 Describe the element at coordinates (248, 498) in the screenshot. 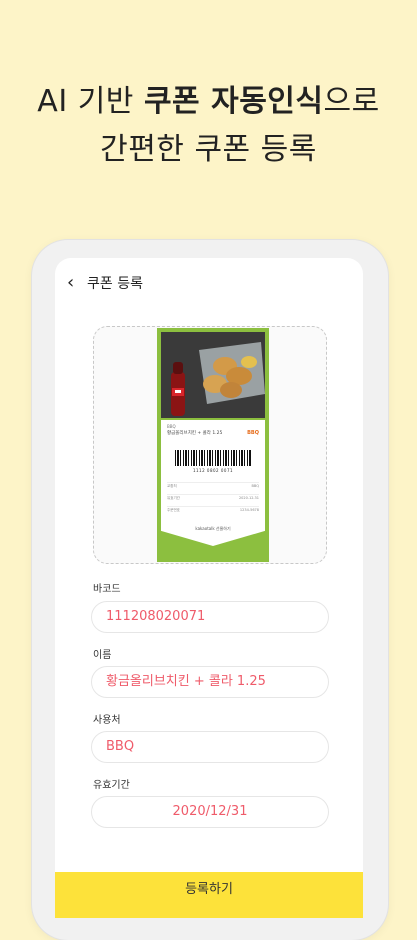

I see `ticket-row-value: 2020.12.31` at that location.